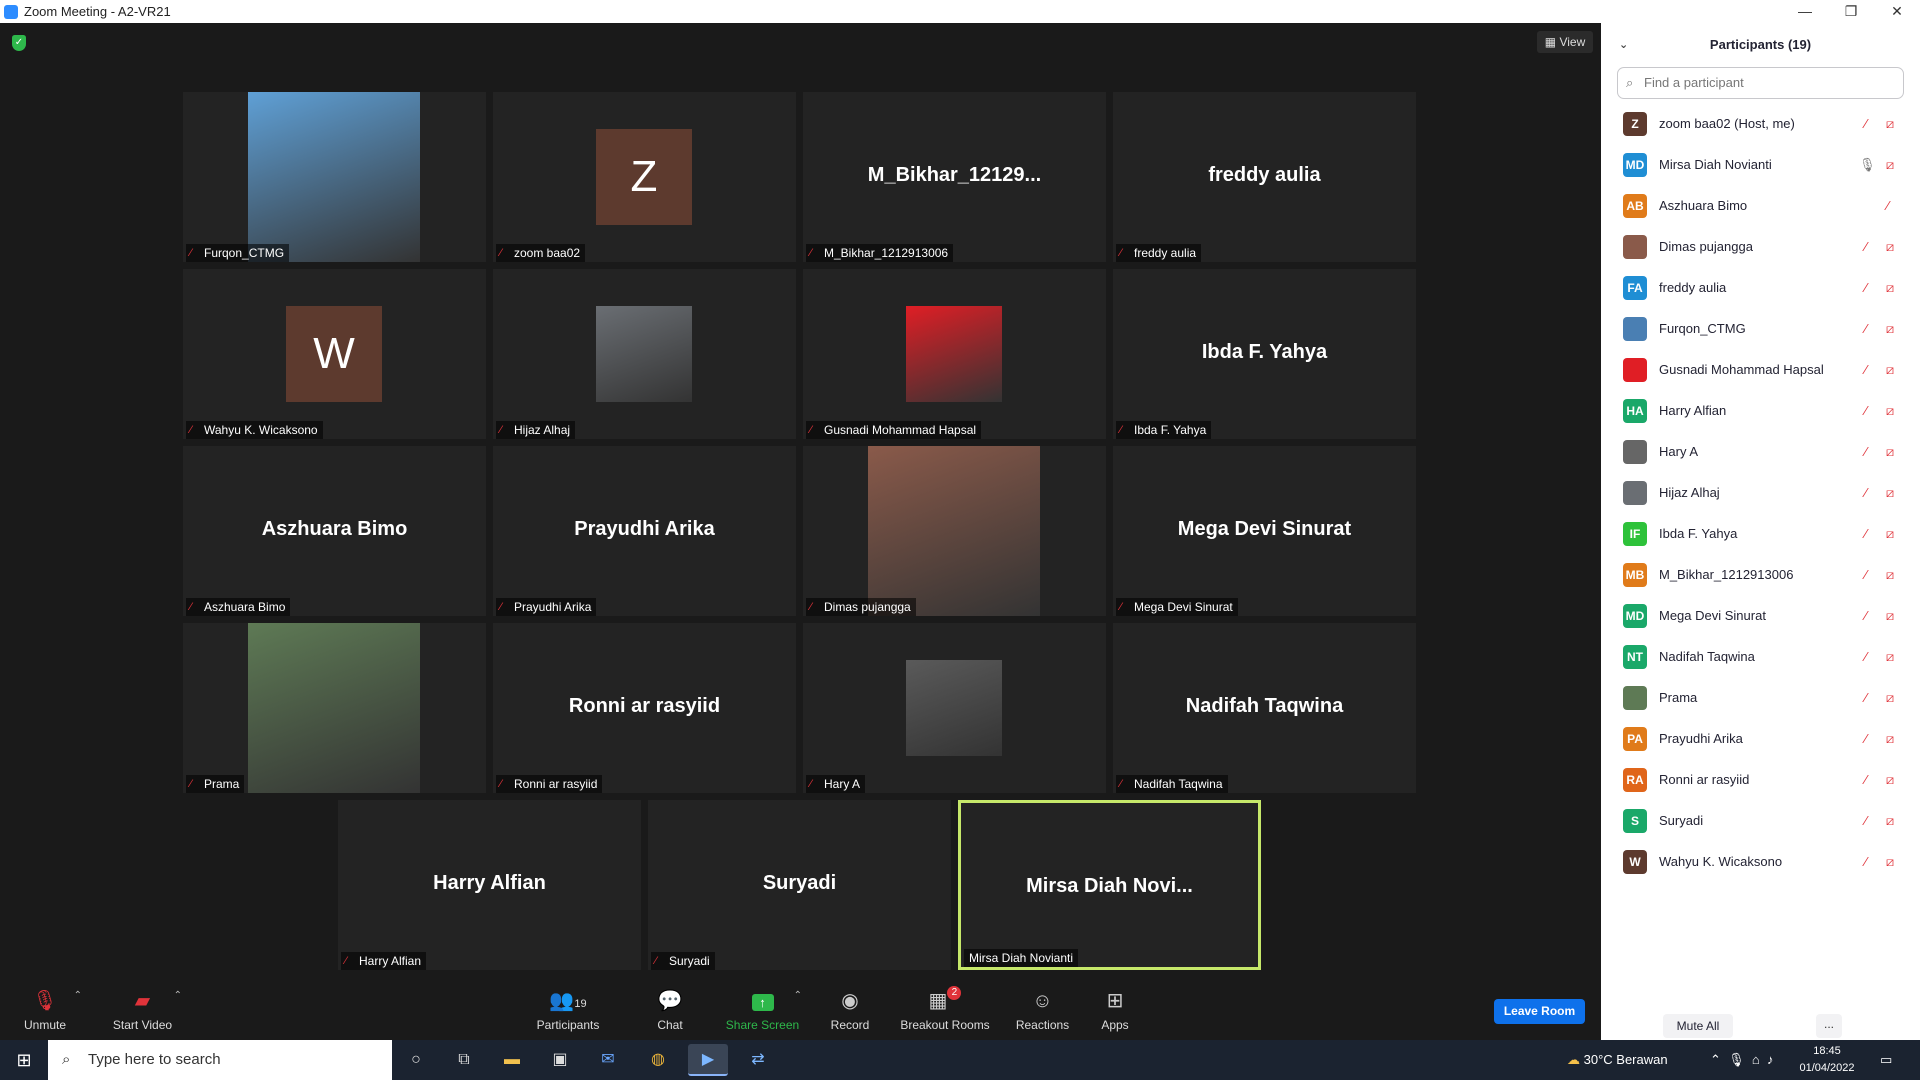 This screenshot has height=1080, width=1920. What do you see at coordinates (489, 885) in the screenshot?
I see `video-tile: Harry Alfian ⁄ Harry Alfian` at bounding box center [489, 885].